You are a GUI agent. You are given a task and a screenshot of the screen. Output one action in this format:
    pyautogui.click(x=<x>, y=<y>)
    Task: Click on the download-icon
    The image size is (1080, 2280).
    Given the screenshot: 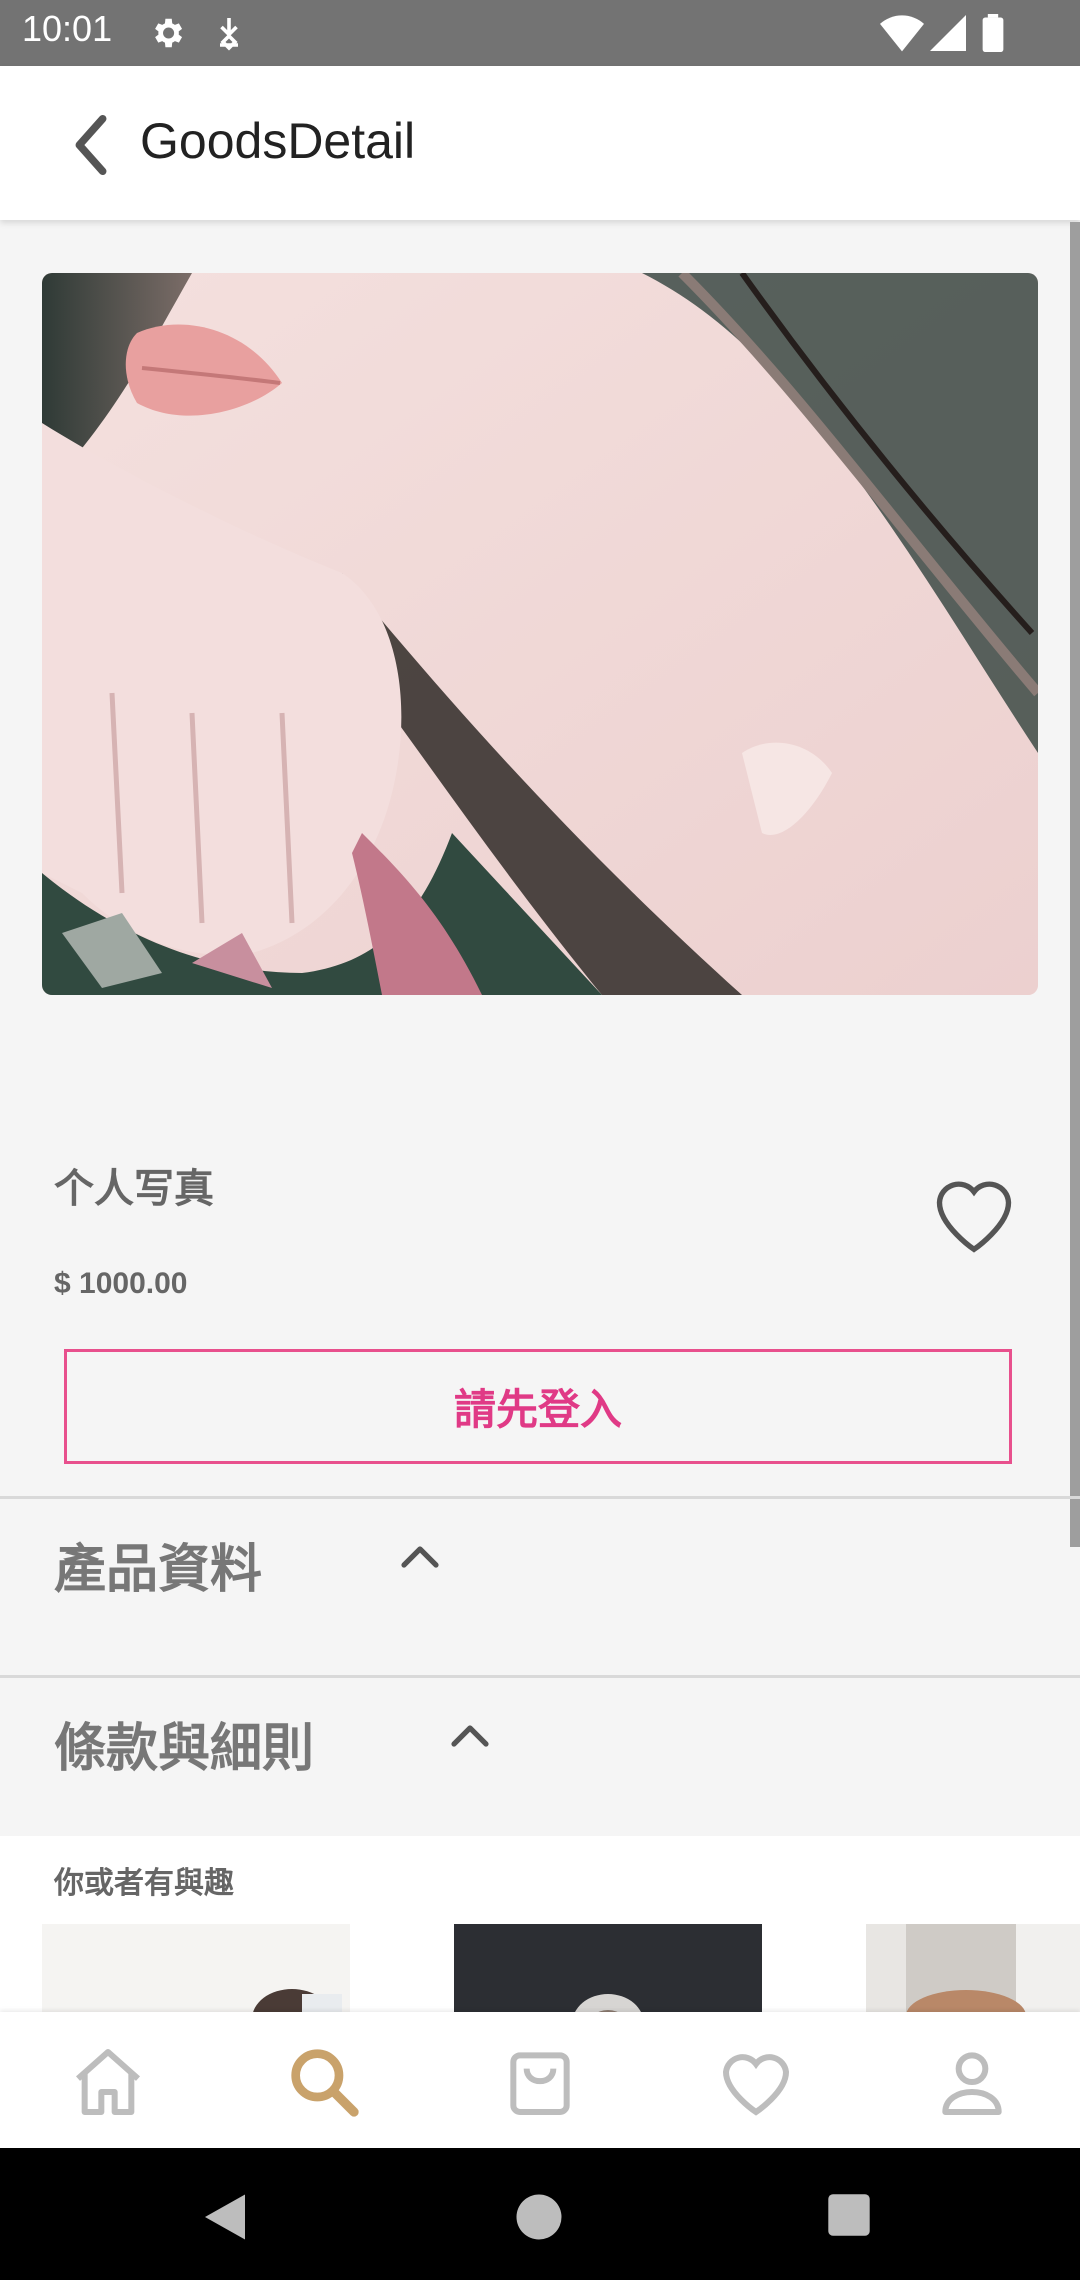 What is the action you would take?
    pyautogui.click(x=229, y=34)
    